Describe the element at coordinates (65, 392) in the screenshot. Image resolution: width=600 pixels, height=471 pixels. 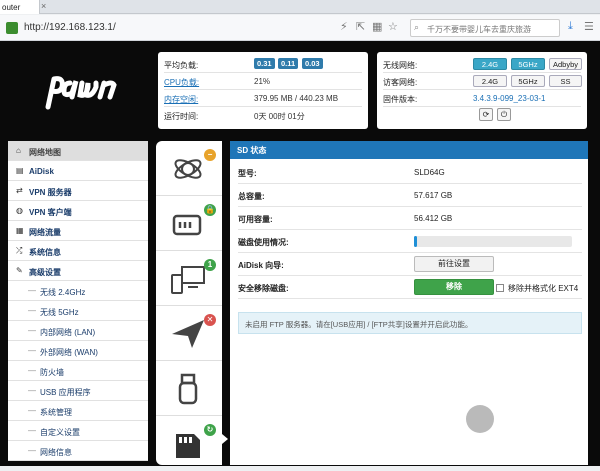
I see `sidebar-item-label: USB 应用程序` at that location.